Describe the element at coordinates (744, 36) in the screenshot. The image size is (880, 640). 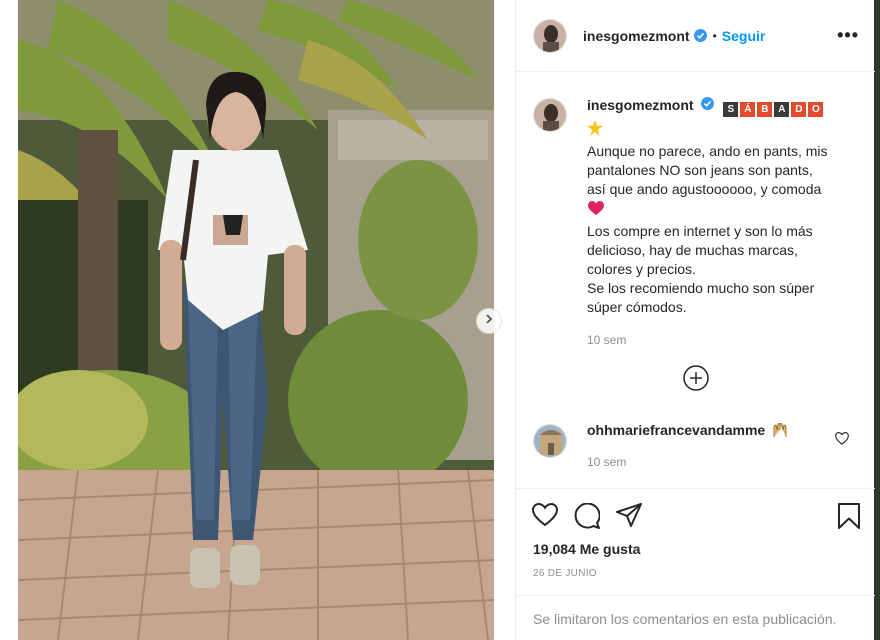
I see `follow-button: Seguir` at that location.